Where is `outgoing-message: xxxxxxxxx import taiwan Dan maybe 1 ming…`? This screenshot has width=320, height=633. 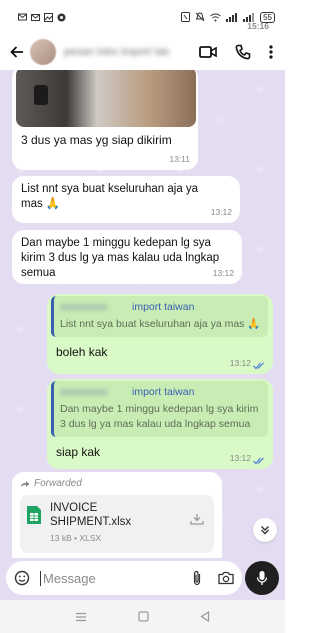 outgoing-message: xxxxxxxxx import taiwan Dan maybe 1 ming… is located at coordinates (160, 424).